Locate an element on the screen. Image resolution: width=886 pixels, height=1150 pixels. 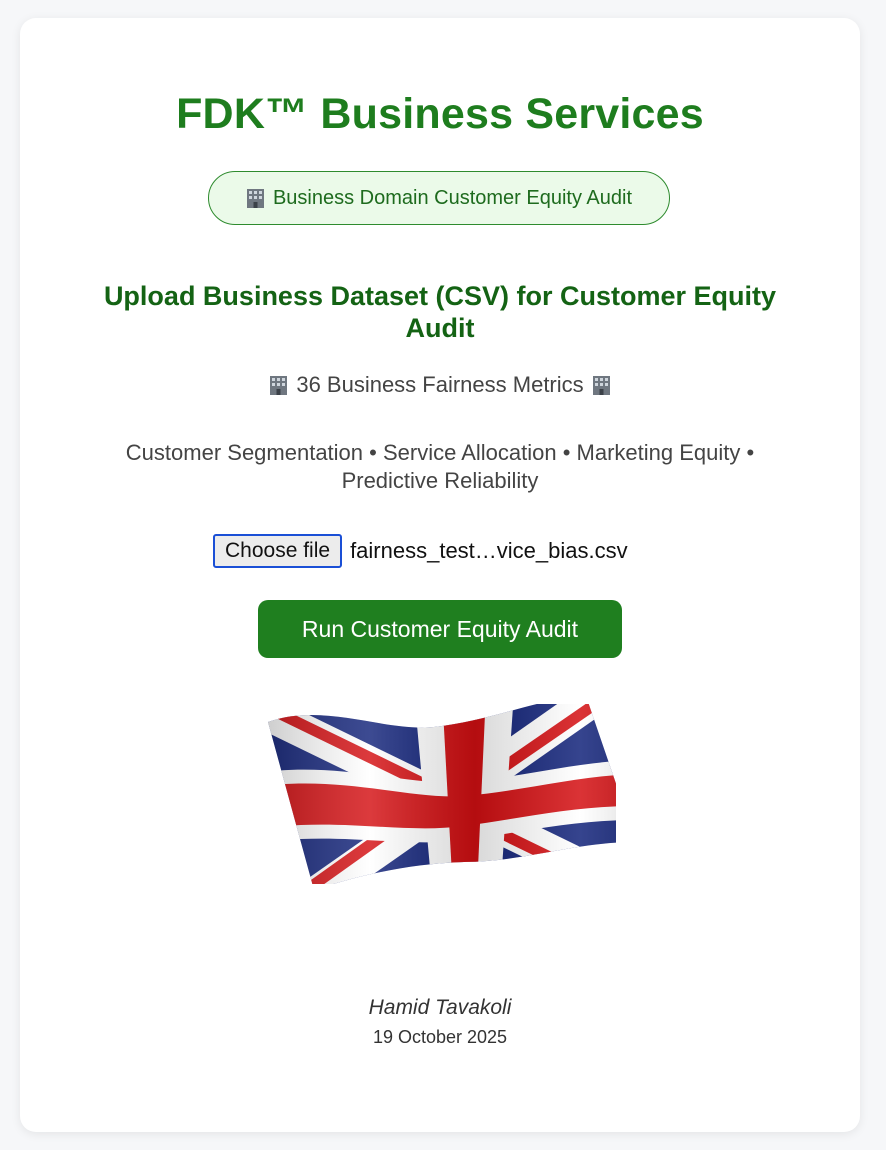
domain-badge: Business Domain Customer Equity Audit is located at coordinates (439, 198).